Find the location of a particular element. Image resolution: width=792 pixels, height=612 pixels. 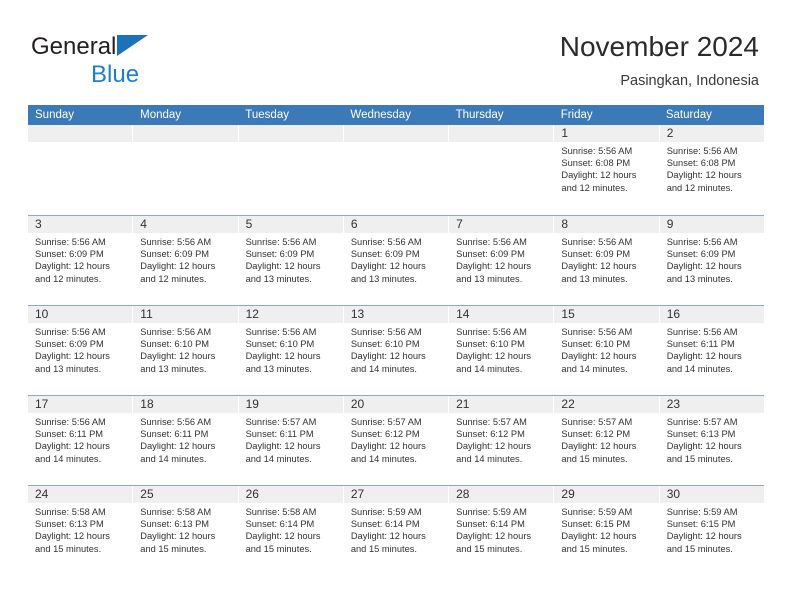

day-number: 30 is located at coordinates (711, 494).